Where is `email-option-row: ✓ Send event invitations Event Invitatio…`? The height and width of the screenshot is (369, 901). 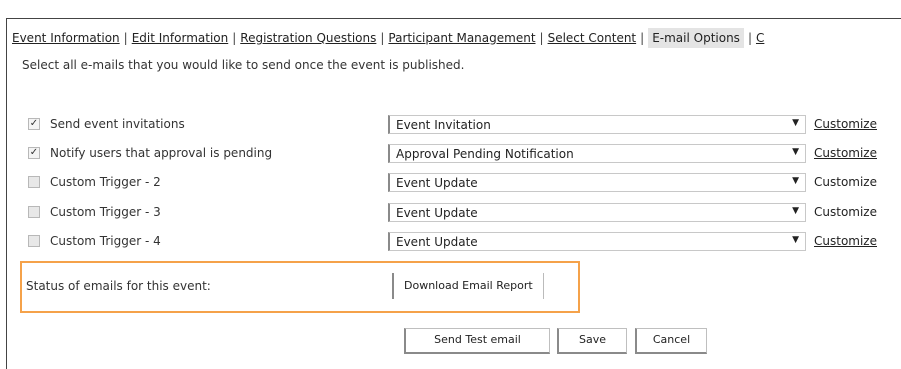 email-option-row: ✓ Send event invitations Event Invitatio… is located at coordinates (452, 125).